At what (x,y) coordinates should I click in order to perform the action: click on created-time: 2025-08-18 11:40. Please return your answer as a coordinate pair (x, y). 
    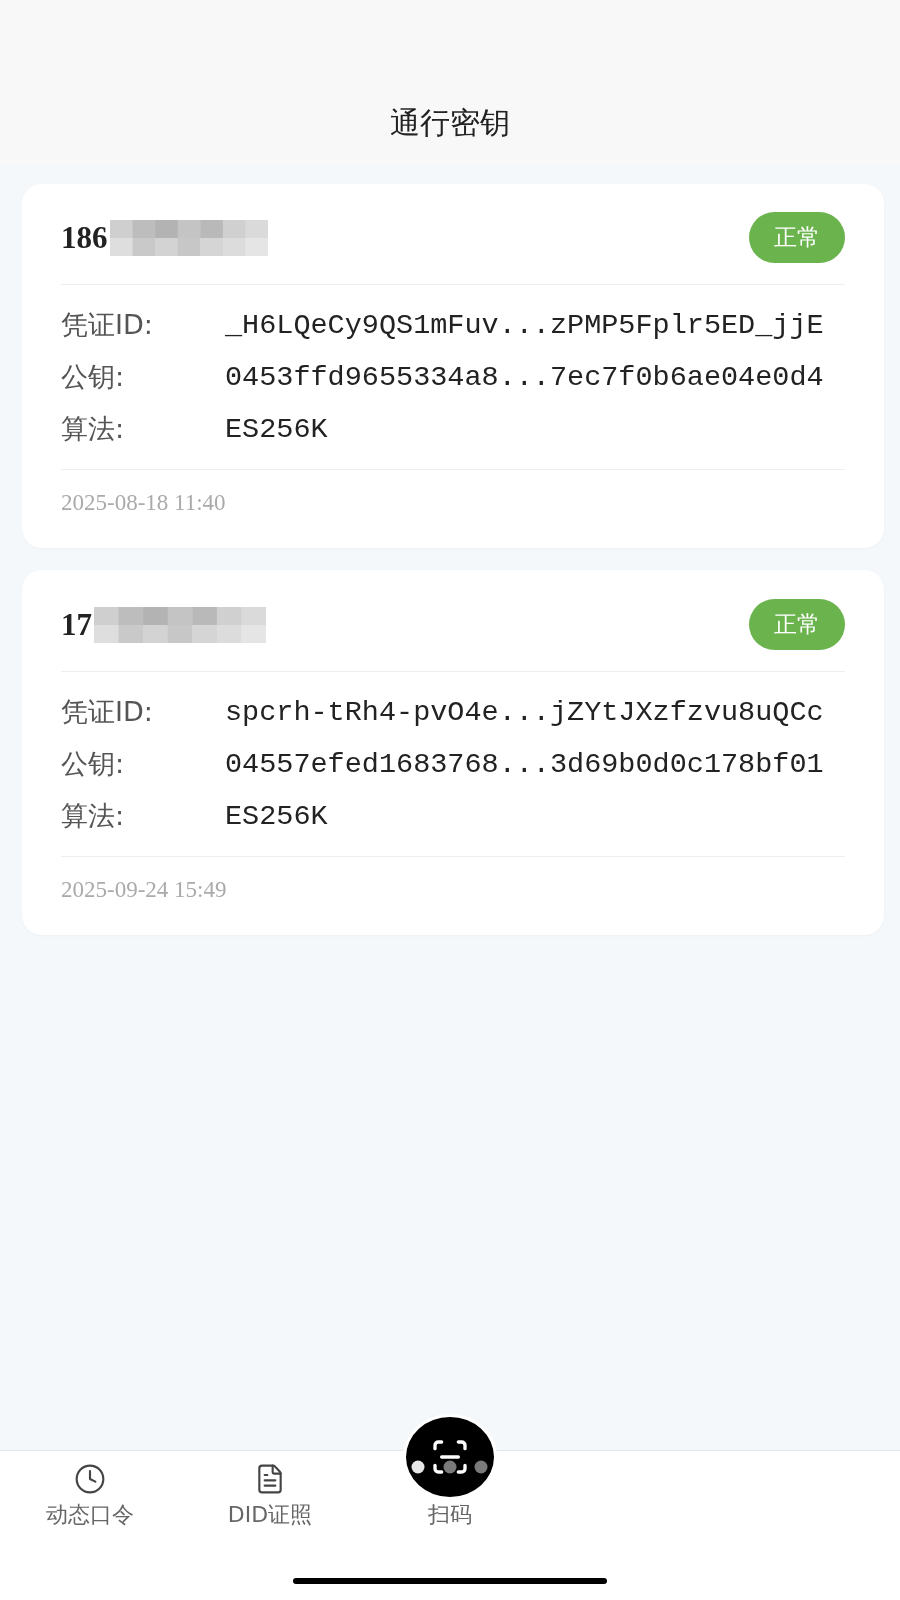
    Looking at the image, I should click on (143, 503).